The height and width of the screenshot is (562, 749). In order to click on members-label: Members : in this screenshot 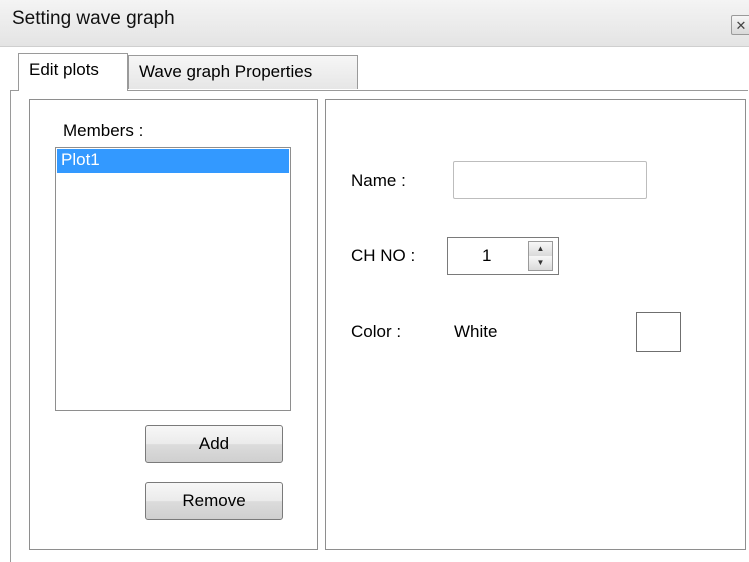, I will do `click(103, 130)`.